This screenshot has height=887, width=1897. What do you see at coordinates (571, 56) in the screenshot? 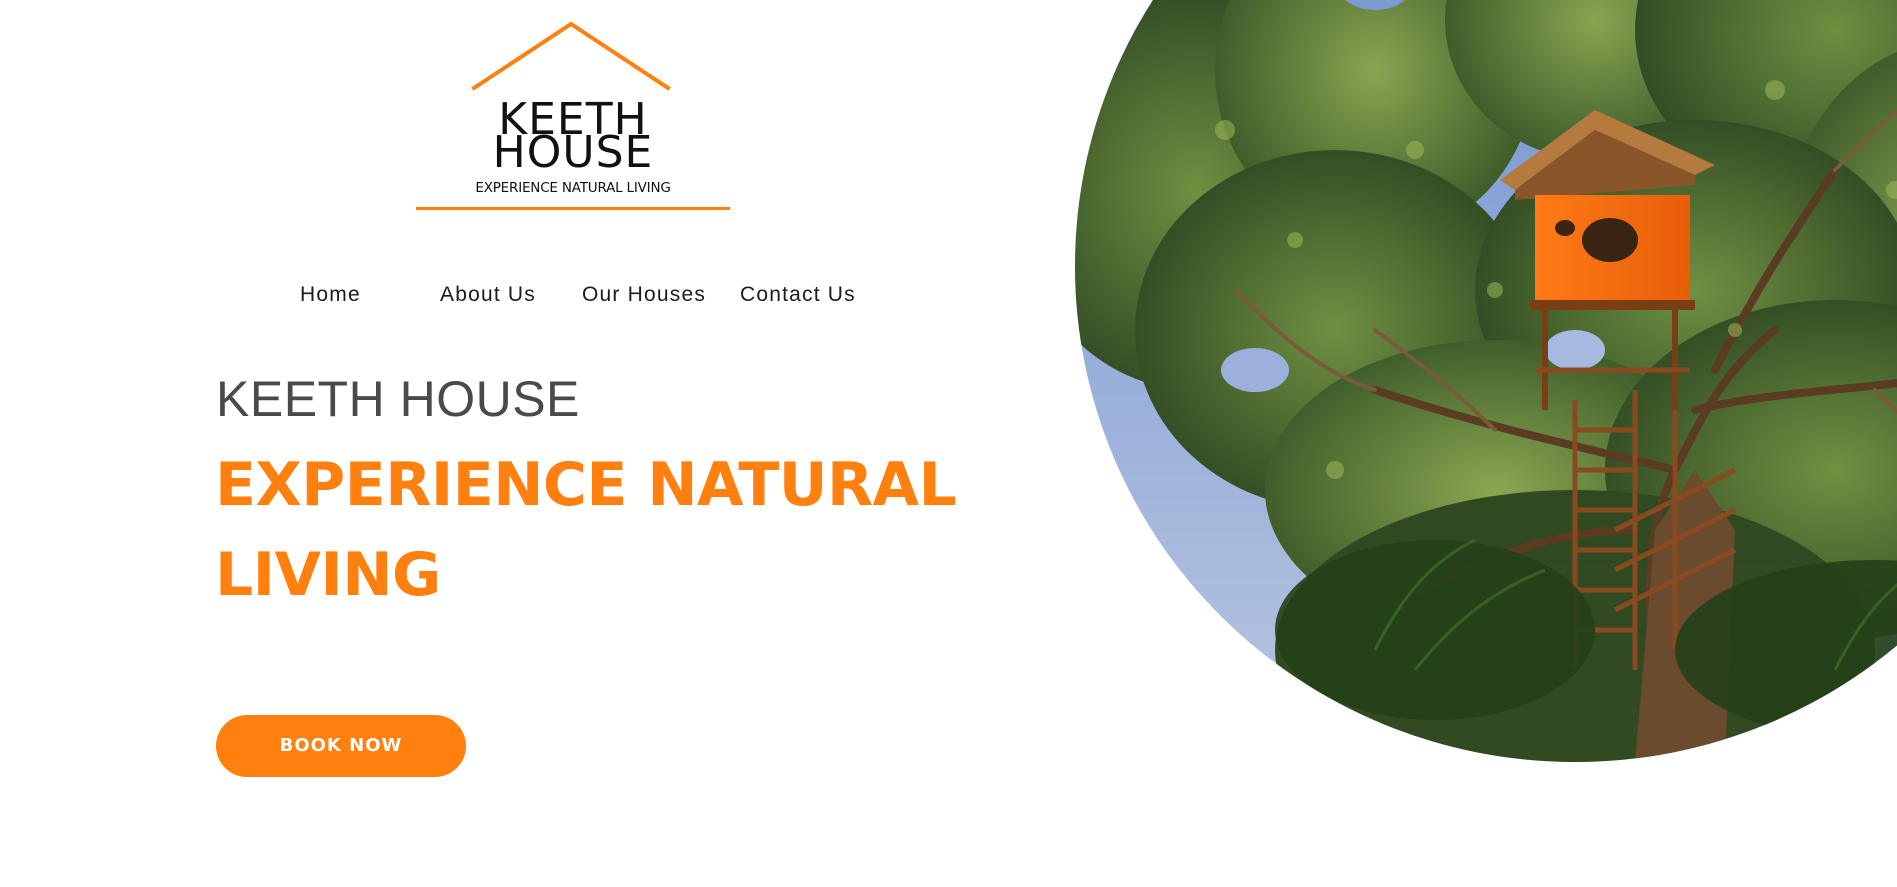
I see `house-roof-icon` at bounding box center [571, 56].